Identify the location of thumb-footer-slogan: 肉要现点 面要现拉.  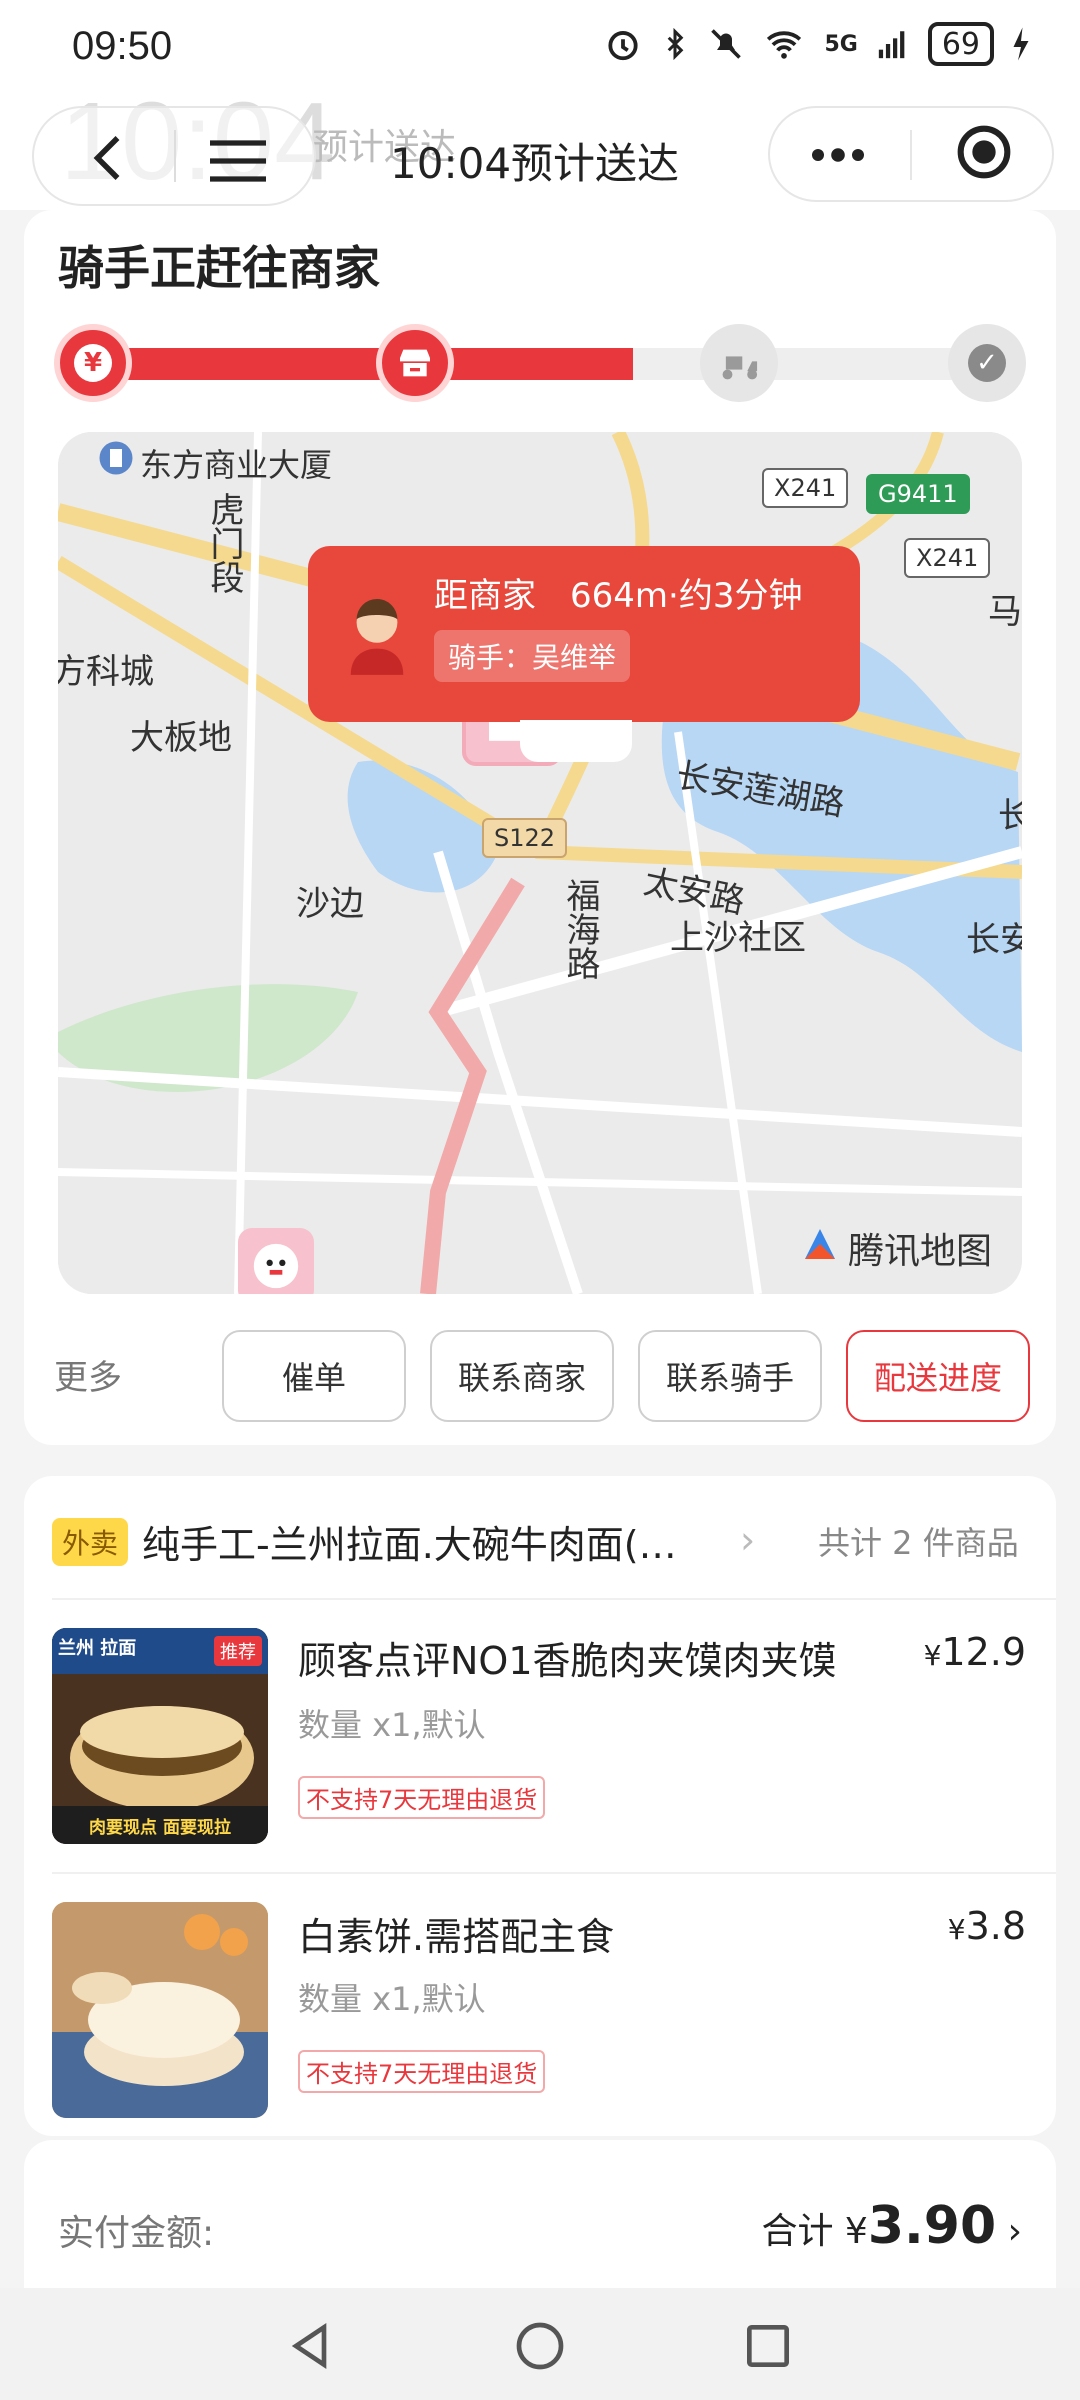
(160, 1828).